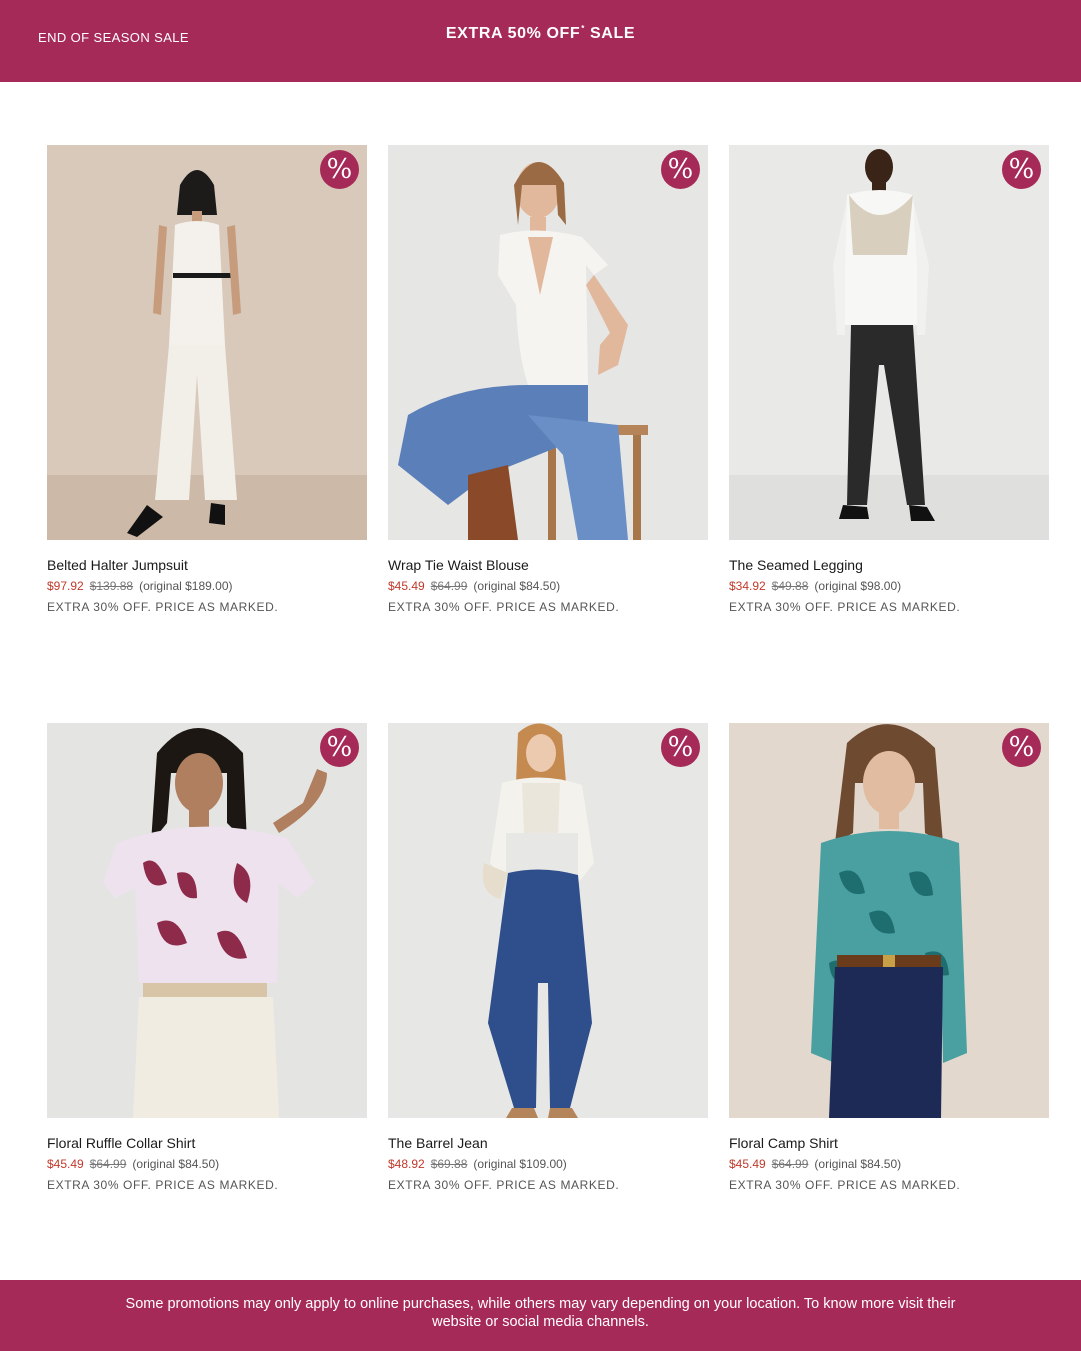 This screenshot has width=1081, height=1351. What do you see at coordinates (406, 1164) in the screenshot?
I see `sale-price: $48.92` at bounding box center [406, 1164].